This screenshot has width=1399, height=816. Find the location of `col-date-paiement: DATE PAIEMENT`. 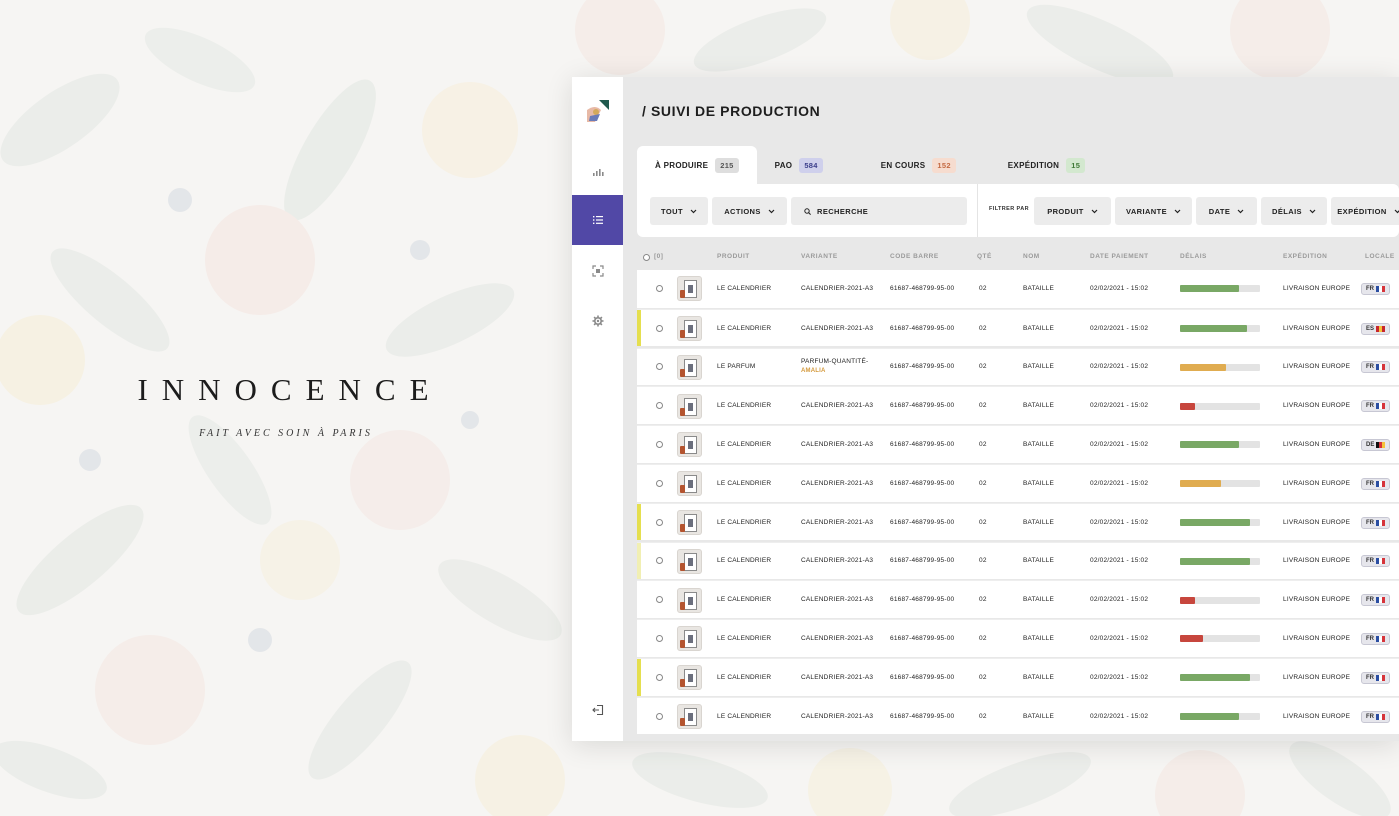

col-date-paiement: DATE PAIEMENT is located at coordinates (1119, 256).